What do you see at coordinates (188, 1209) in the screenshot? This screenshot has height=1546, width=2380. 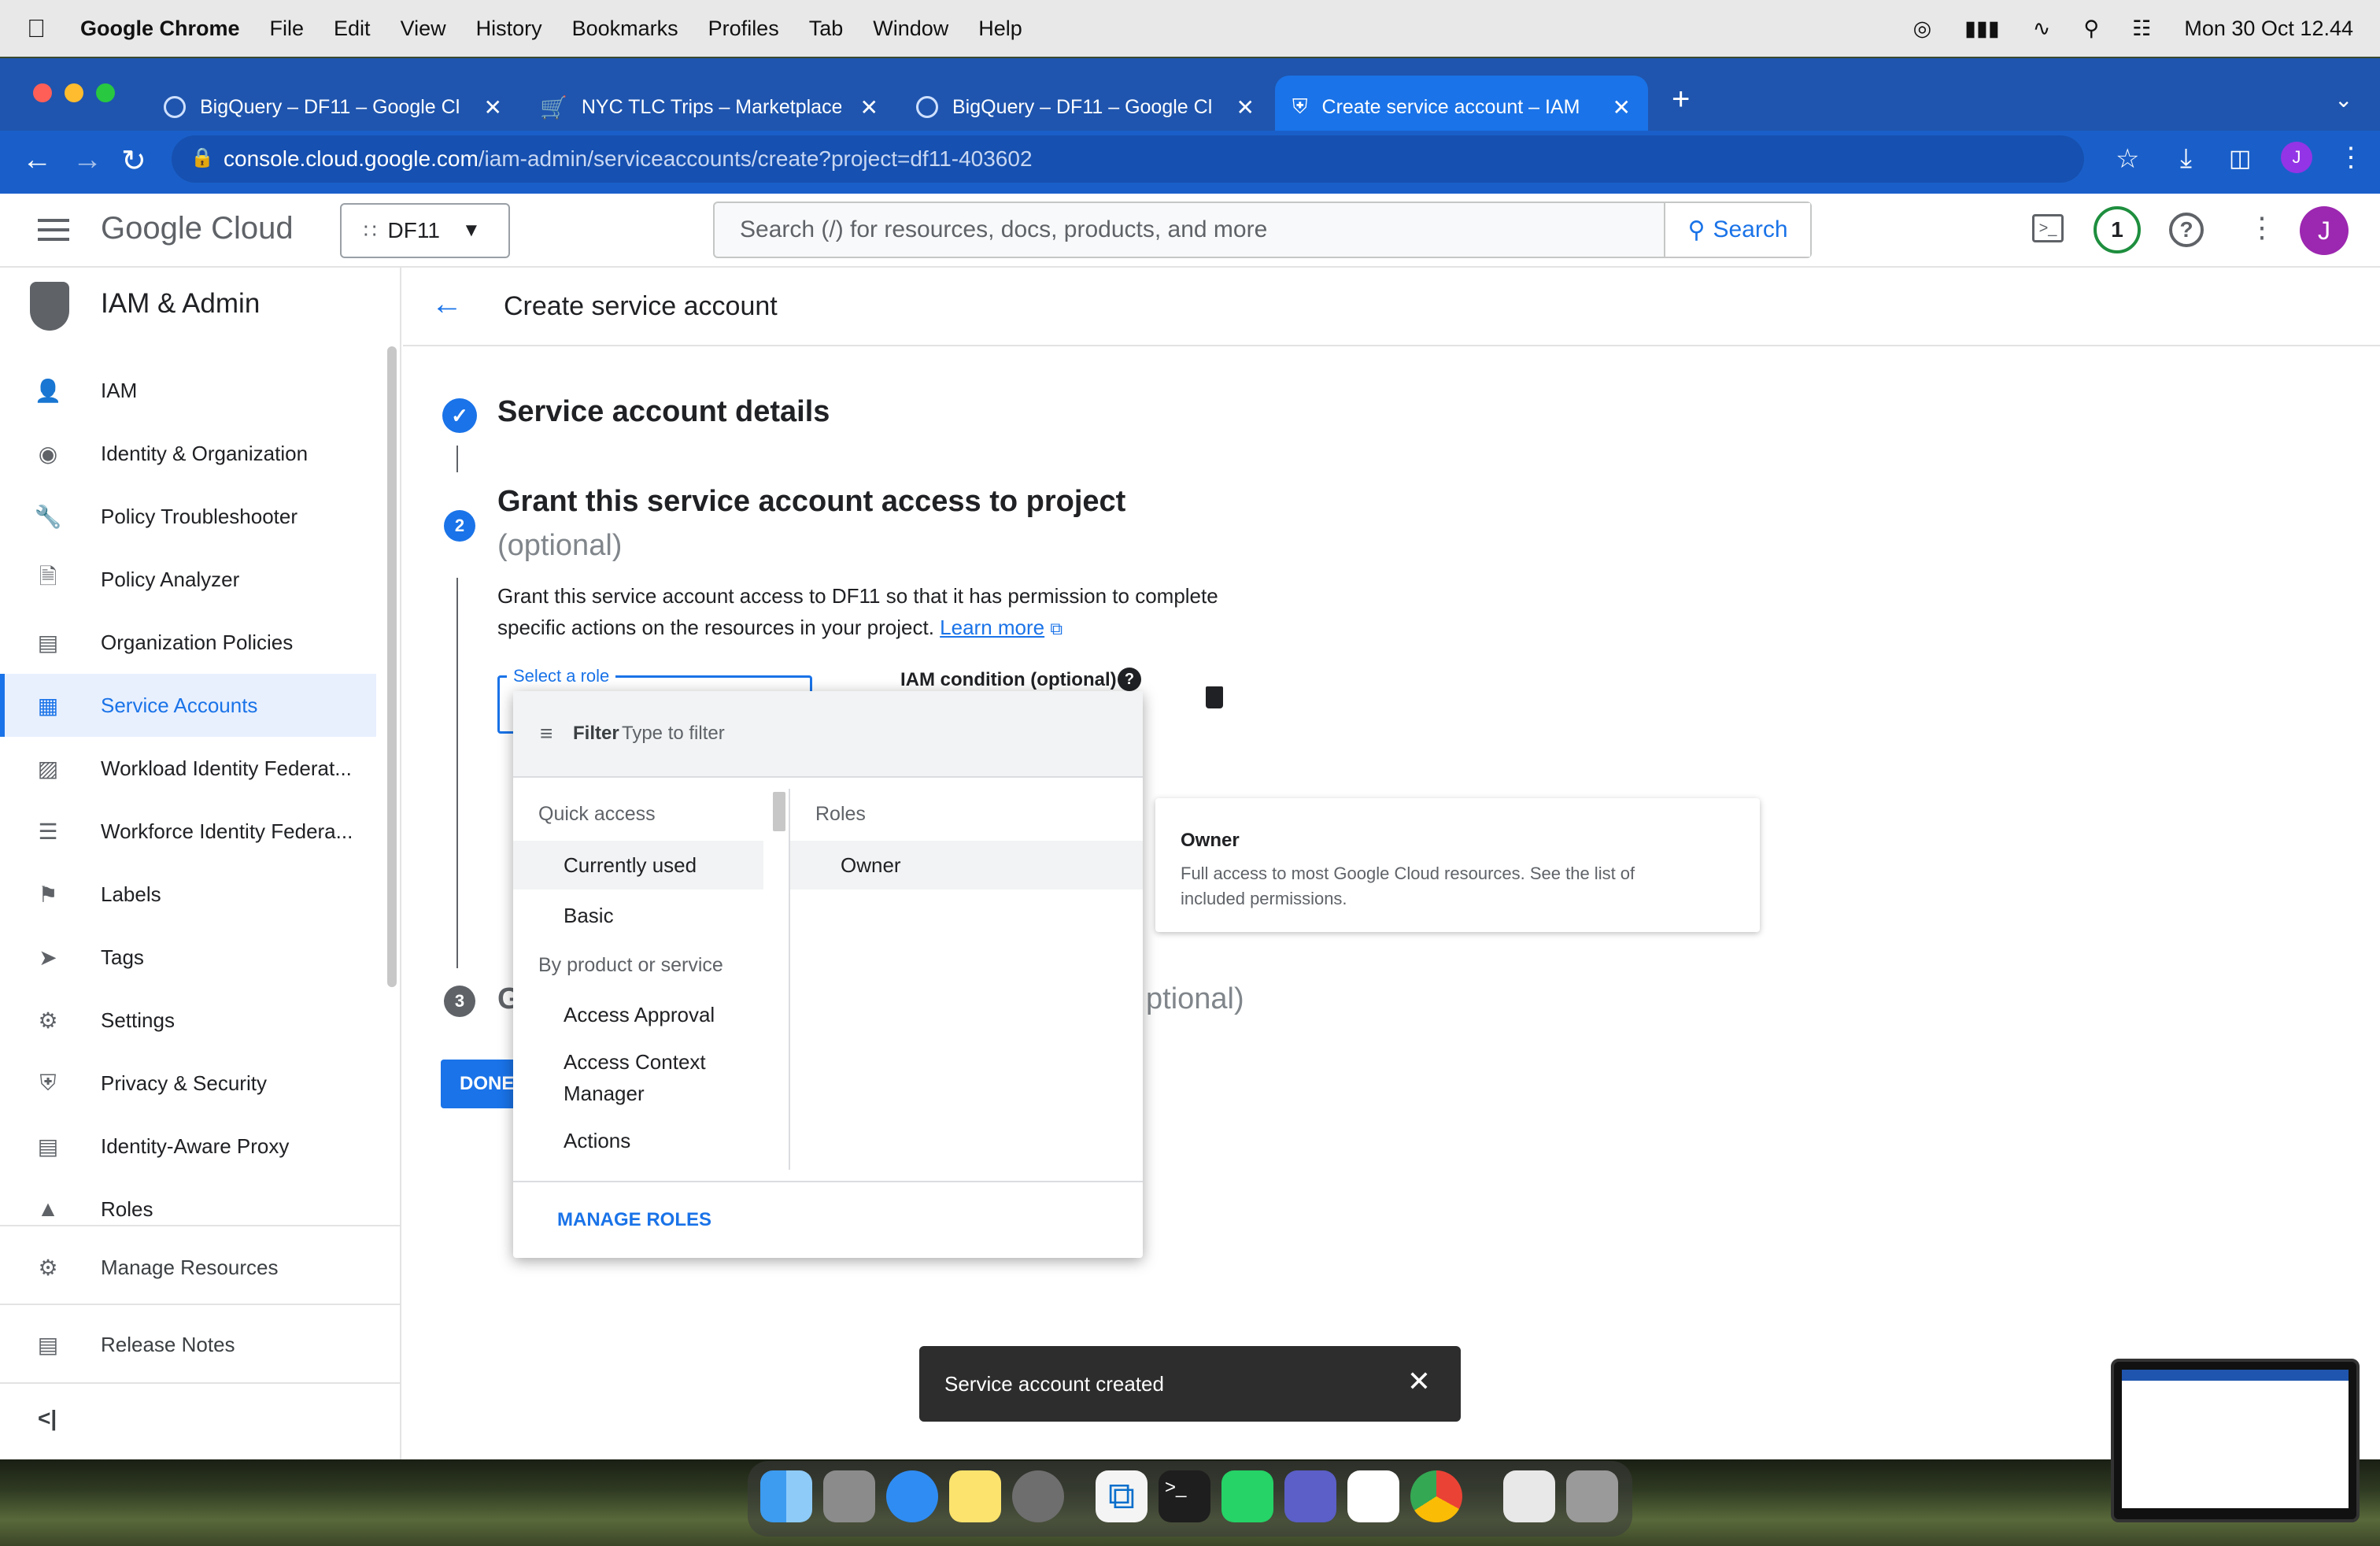 I see `sidebar-item-roles: ▲ Roles` at bounding box center [188, 1209].